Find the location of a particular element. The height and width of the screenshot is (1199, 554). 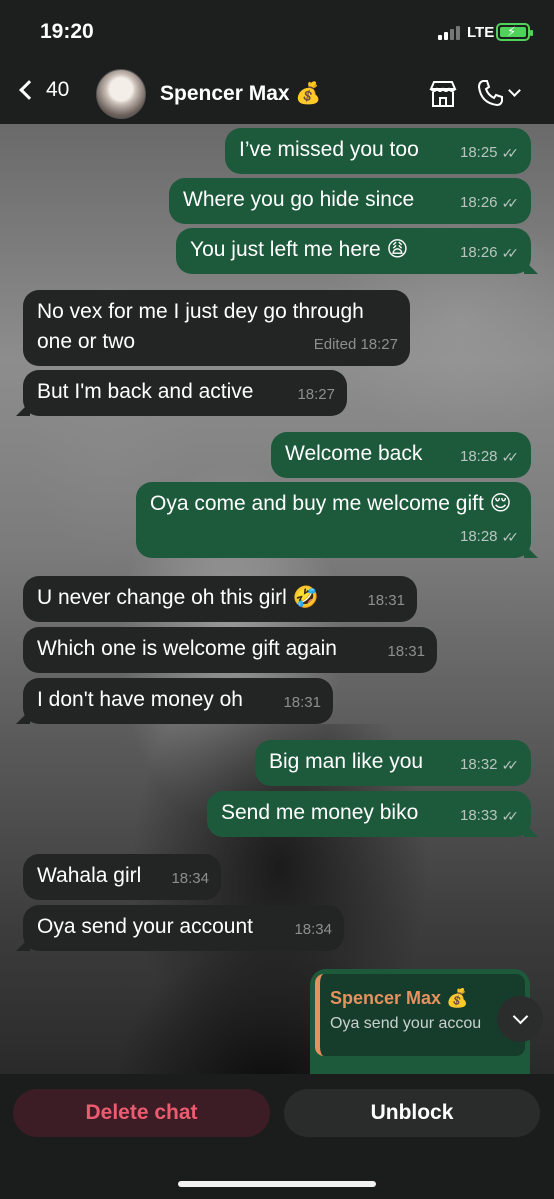

message-bubble: Oya send your account 18:34 is located at coordinates (183, 928).